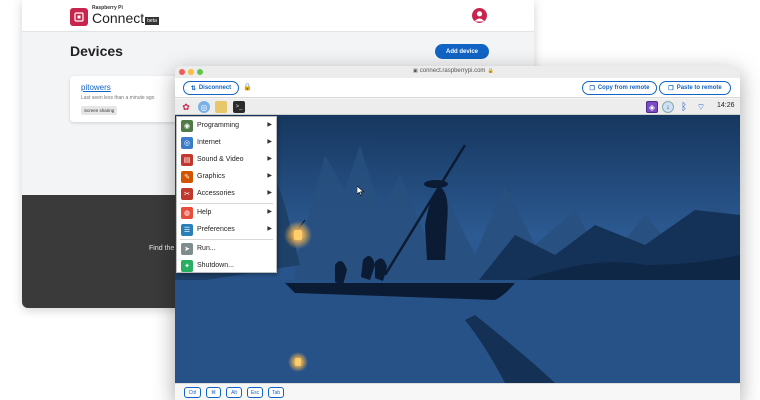 The height and width of the screenshot is (400, 760). I want to click on menu-item-help: ◍ Help ▶, so click(226, 212).